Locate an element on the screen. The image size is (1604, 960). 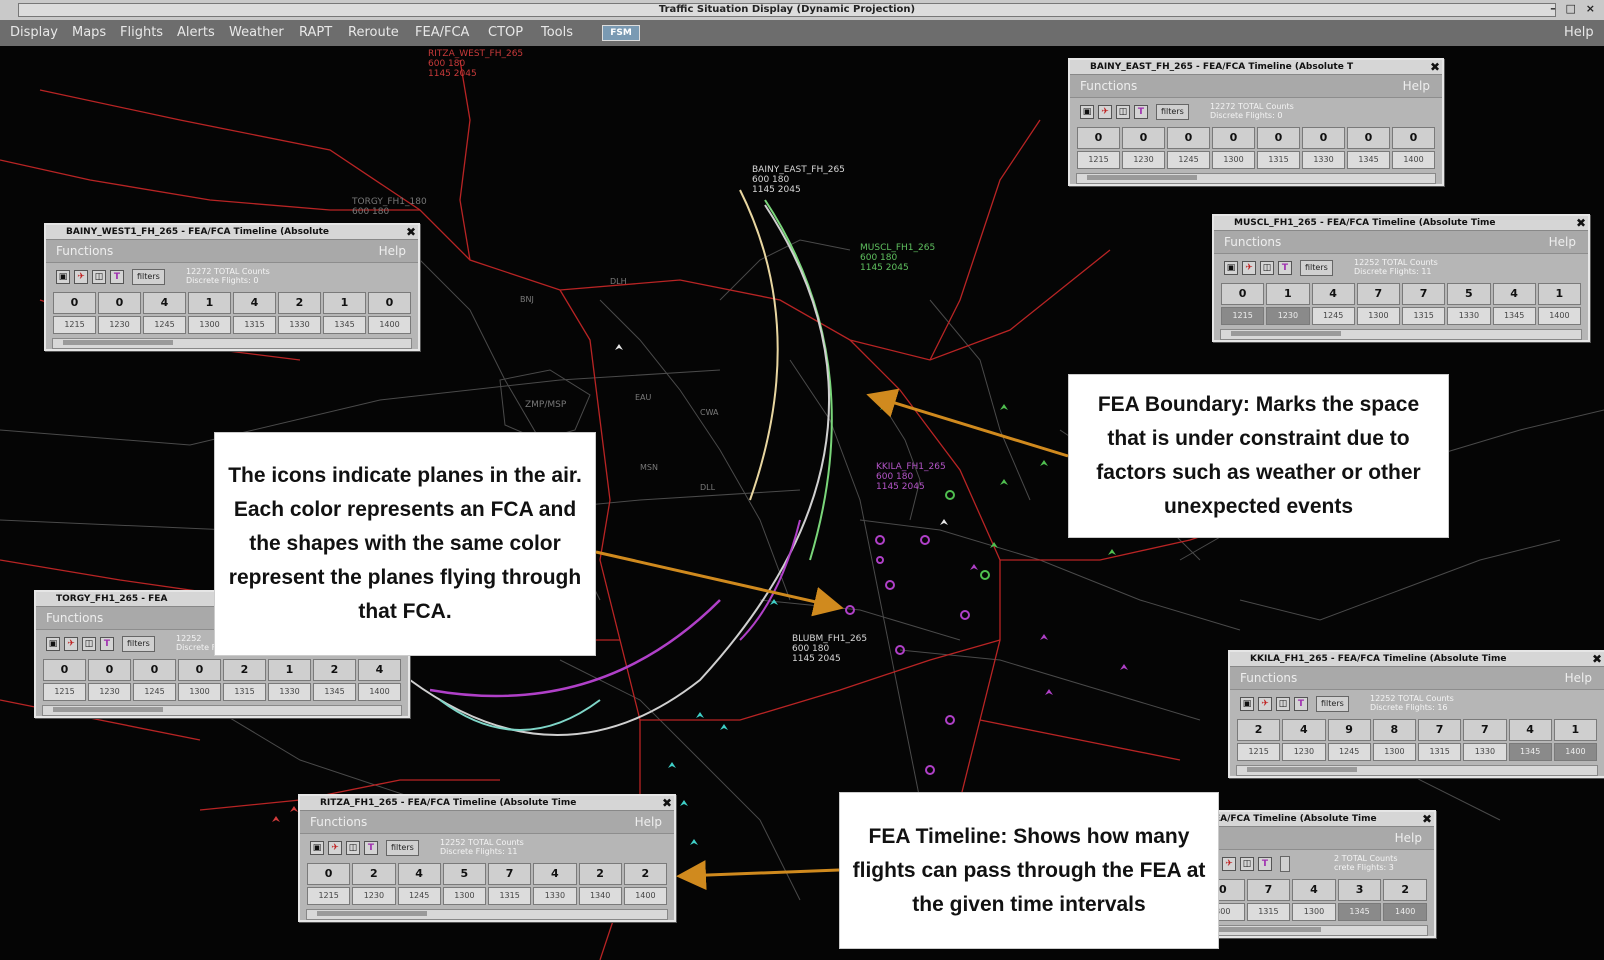
menu-alerts: Alerts is located at coordinates (196, 32).